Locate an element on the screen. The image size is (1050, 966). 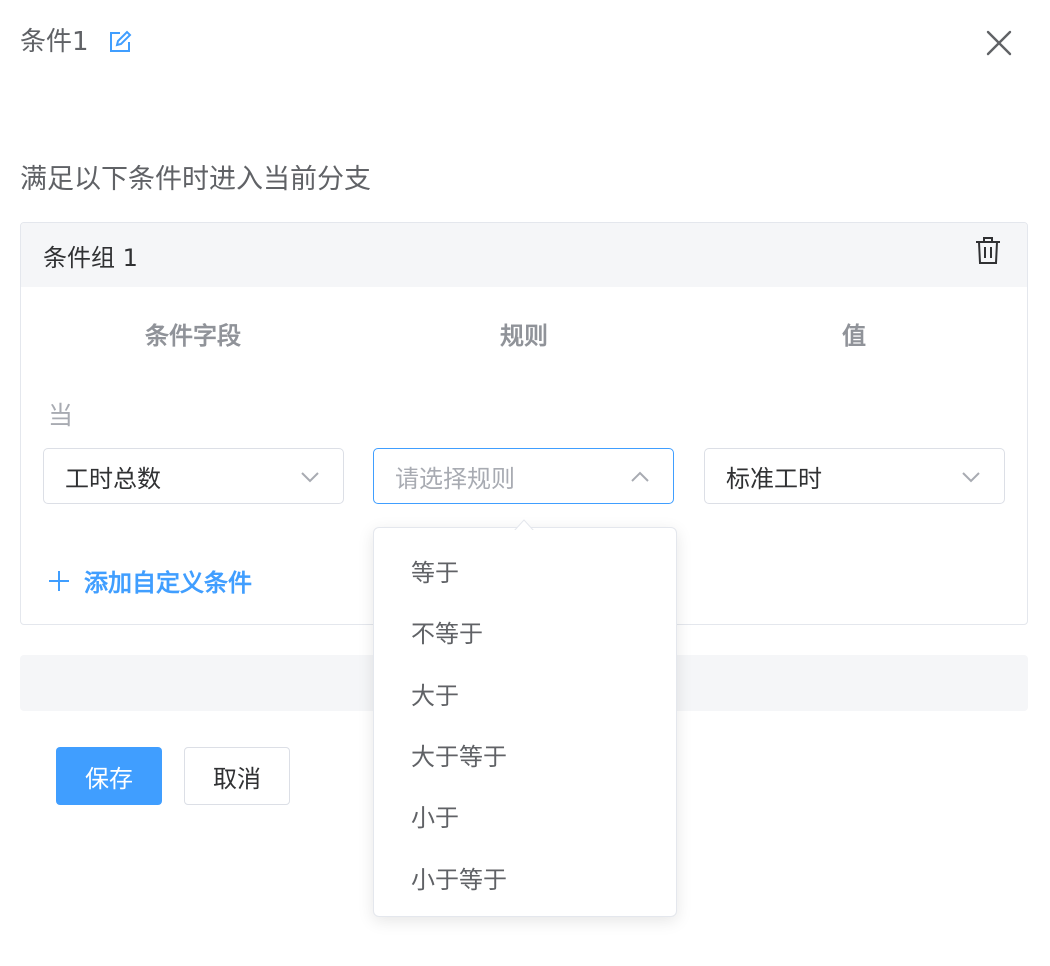
when-label: 当 is located at coordinates (61, 415).